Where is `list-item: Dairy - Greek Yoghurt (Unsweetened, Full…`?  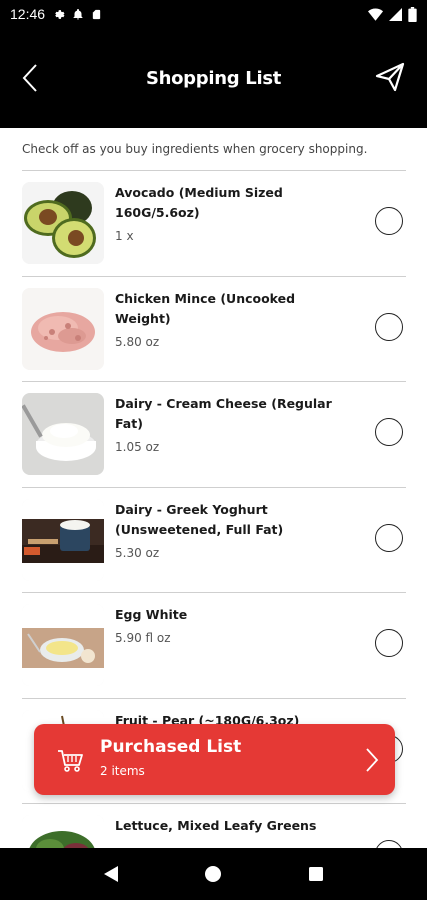 list-item: Dairy - Greek Yoghurt (Unsweetened, Full… is located at coordinates (214, 539).